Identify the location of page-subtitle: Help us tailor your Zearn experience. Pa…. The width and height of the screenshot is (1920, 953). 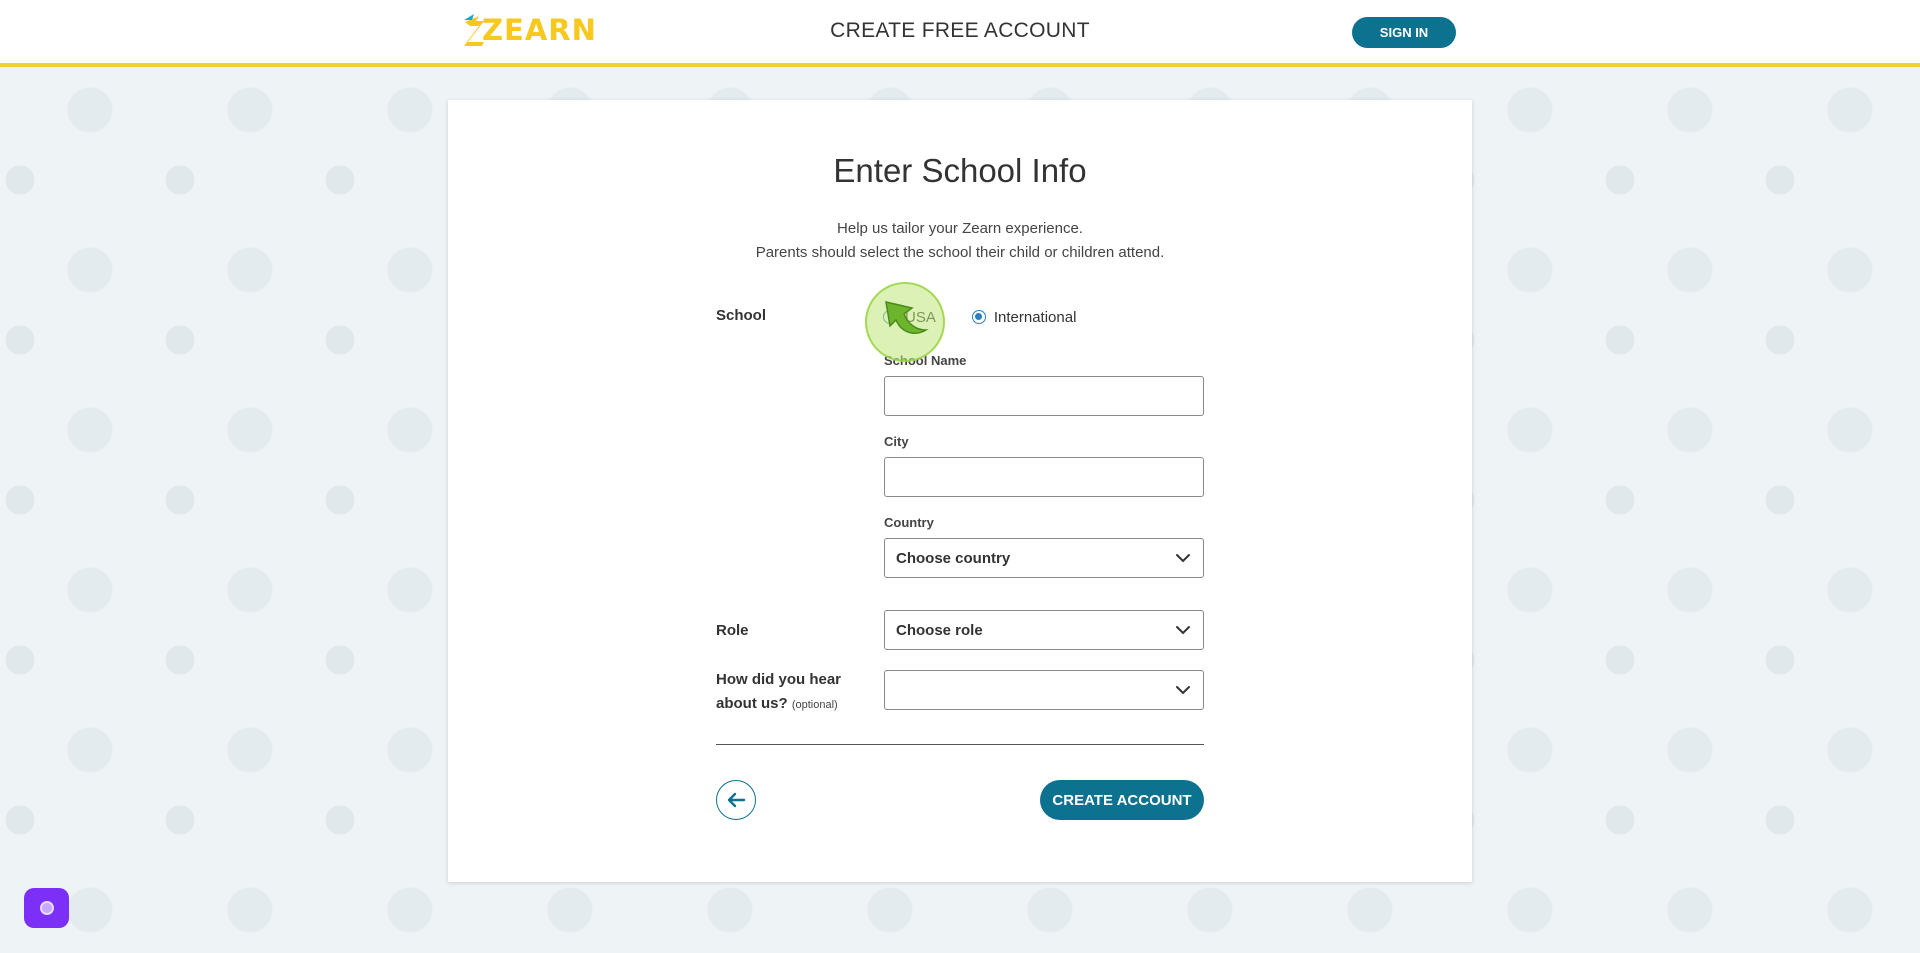
(960, 241).